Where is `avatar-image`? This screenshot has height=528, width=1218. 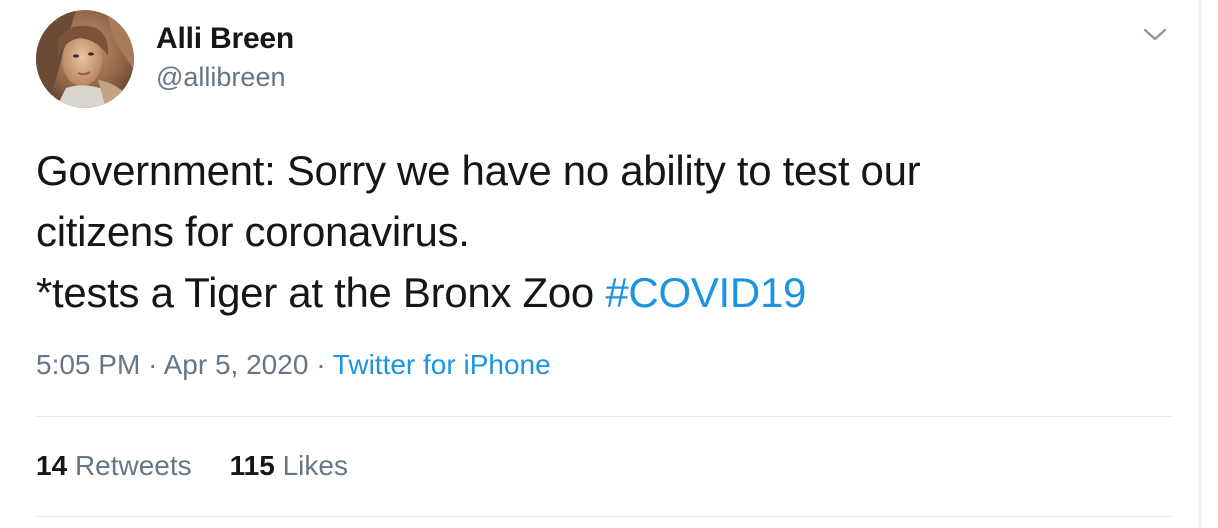
avatar-image is located at coordinates (85, 59).